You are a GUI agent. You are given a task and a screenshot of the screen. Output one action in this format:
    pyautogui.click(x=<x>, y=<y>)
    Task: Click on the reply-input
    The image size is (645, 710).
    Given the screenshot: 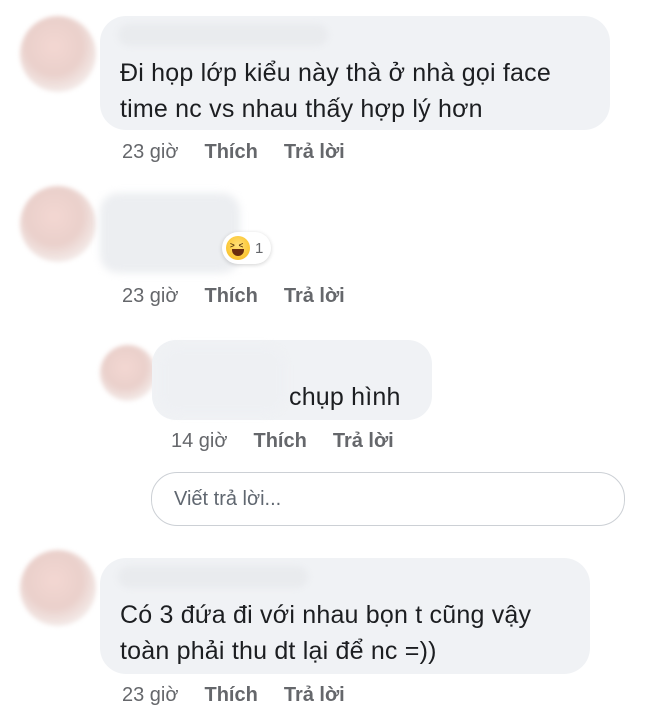 What is the action you would take?
    pyautogui.click(x=384, y=499)
    